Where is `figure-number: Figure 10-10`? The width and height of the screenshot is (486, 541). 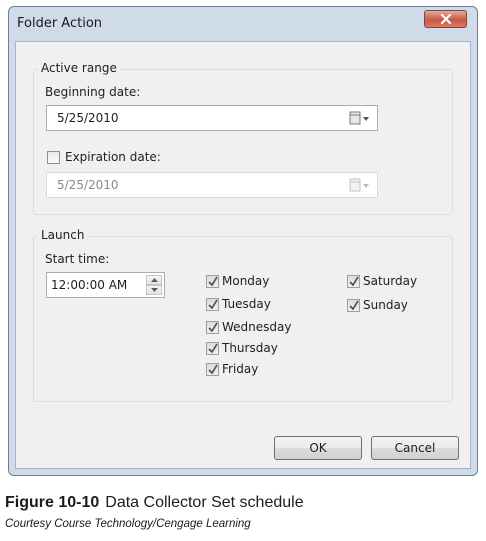 figure-number: Figure 10-10 is located at coordinates (52, 502).